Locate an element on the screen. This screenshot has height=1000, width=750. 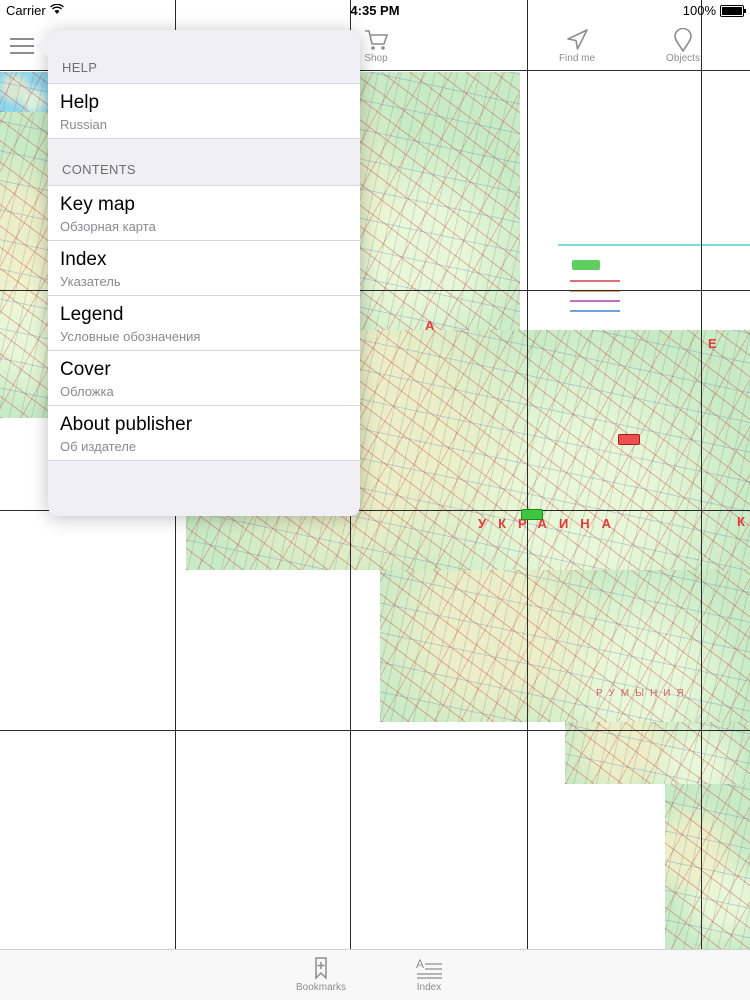
menu-item-subtitle: Russian is located at coordinates (83, 124).